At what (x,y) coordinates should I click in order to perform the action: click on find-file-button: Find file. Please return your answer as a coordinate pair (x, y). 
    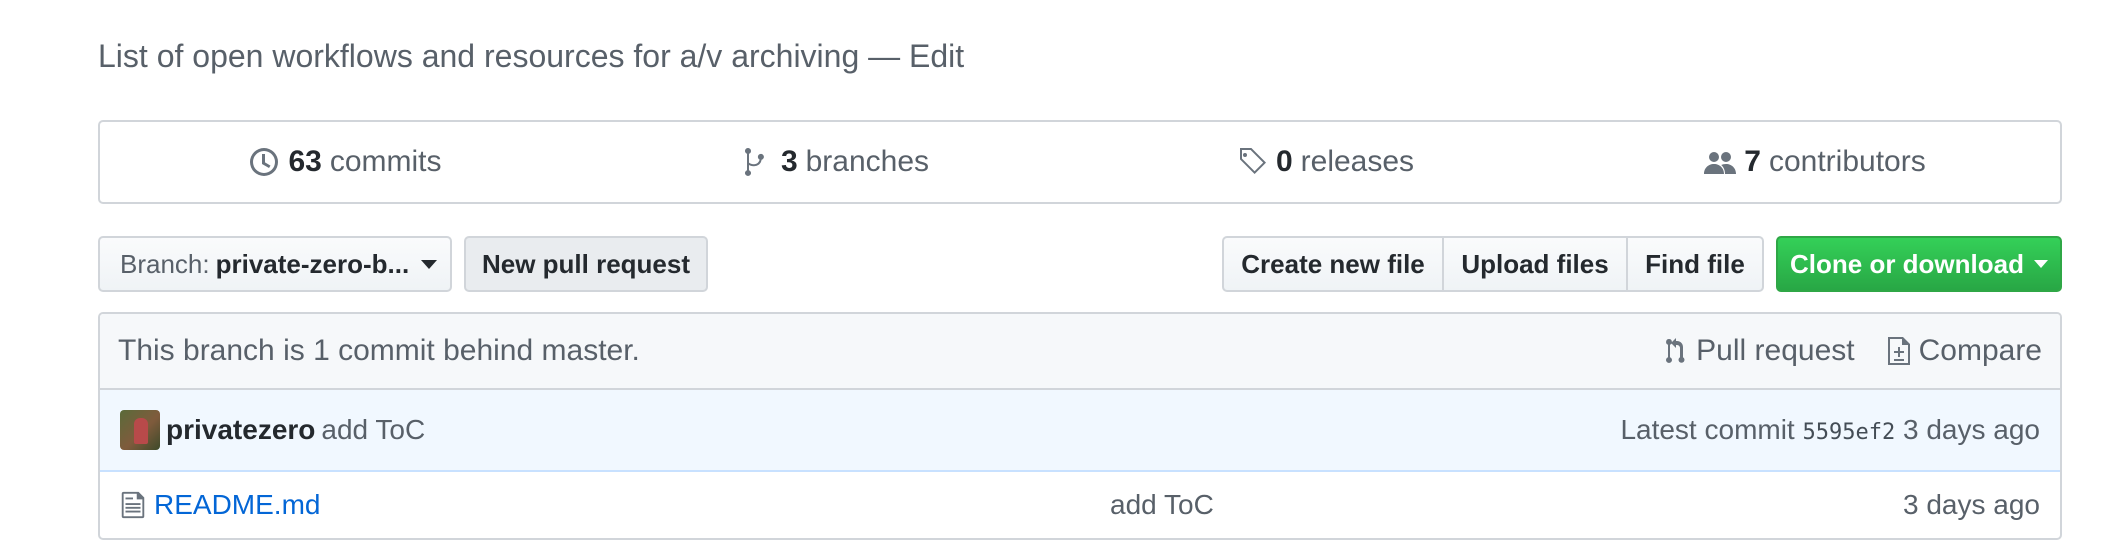
    Looking at the image, I should click on (1696, 264).